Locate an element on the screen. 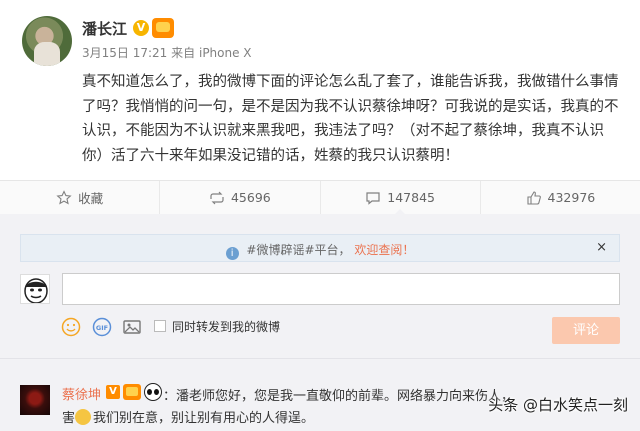 This screenshot has width=640, height=431. comment-text-line2: 害 我们别在意，别让别有用心的人得逞。 is located at coordinates (188, 416).